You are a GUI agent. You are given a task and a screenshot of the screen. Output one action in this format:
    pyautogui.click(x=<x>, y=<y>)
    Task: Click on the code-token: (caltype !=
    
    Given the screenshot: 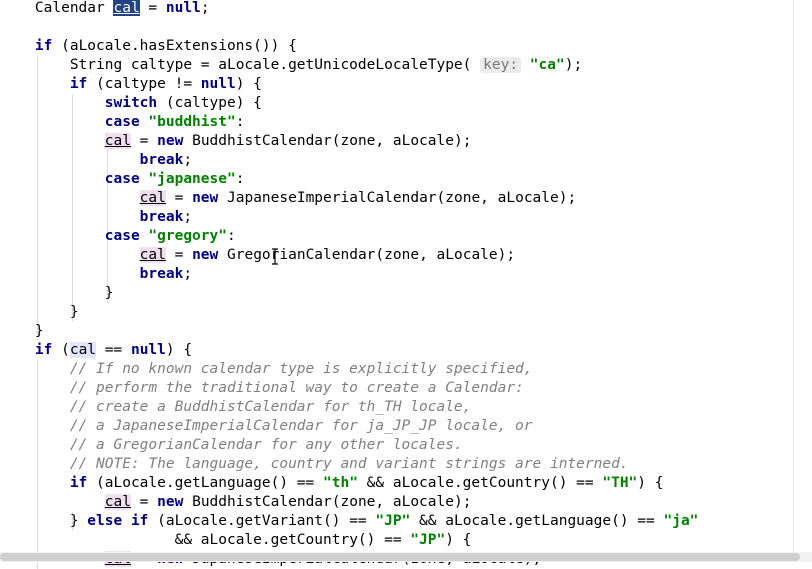 What is the action you would take?
    pyautogui.click(x=144, y=84)
    